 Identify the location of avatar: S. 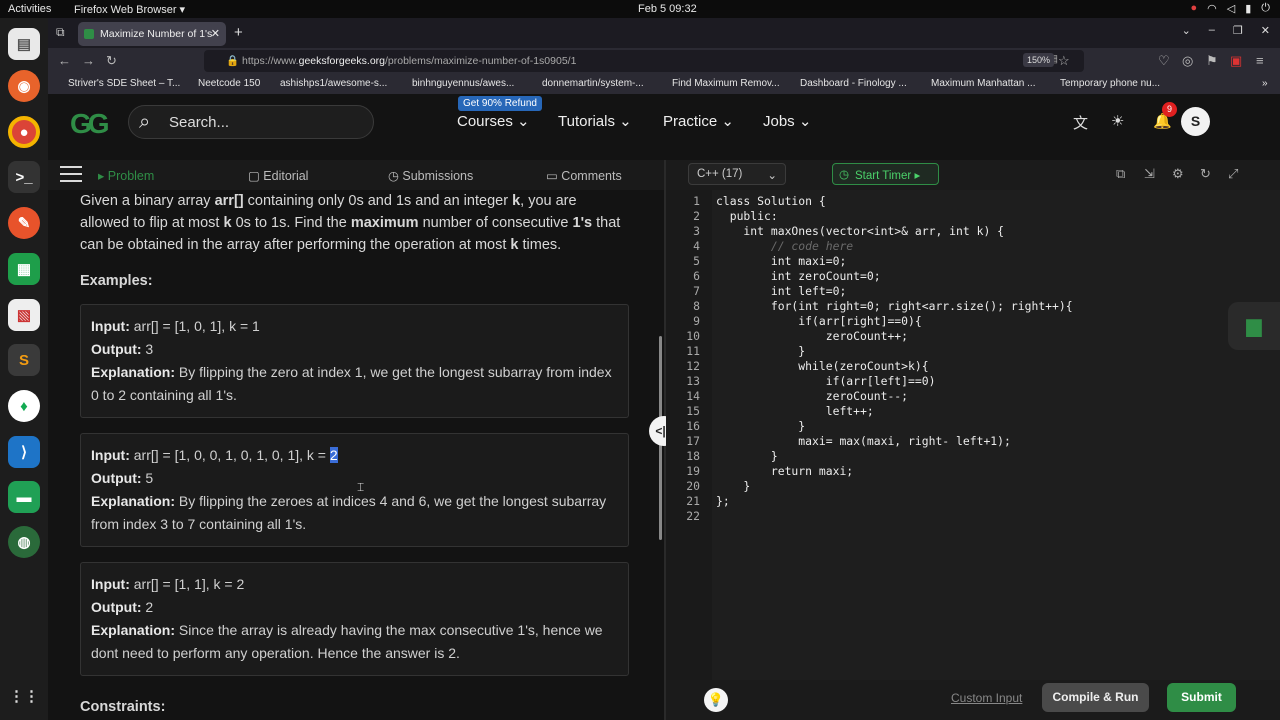
(1195, 121).